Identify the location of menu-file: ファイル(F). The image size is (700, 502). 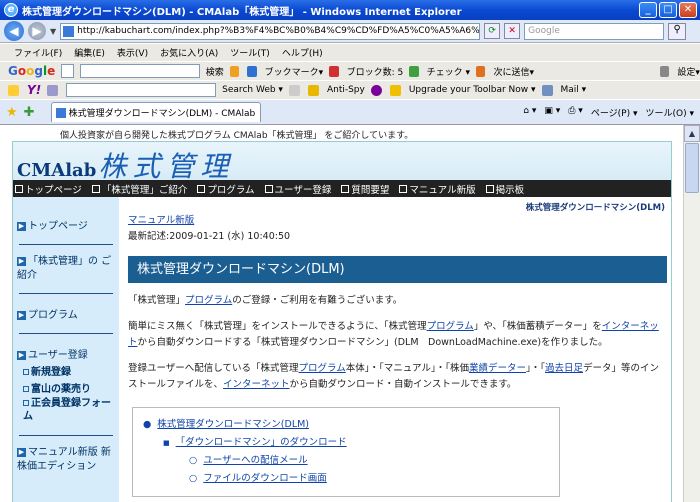
(38, 52).